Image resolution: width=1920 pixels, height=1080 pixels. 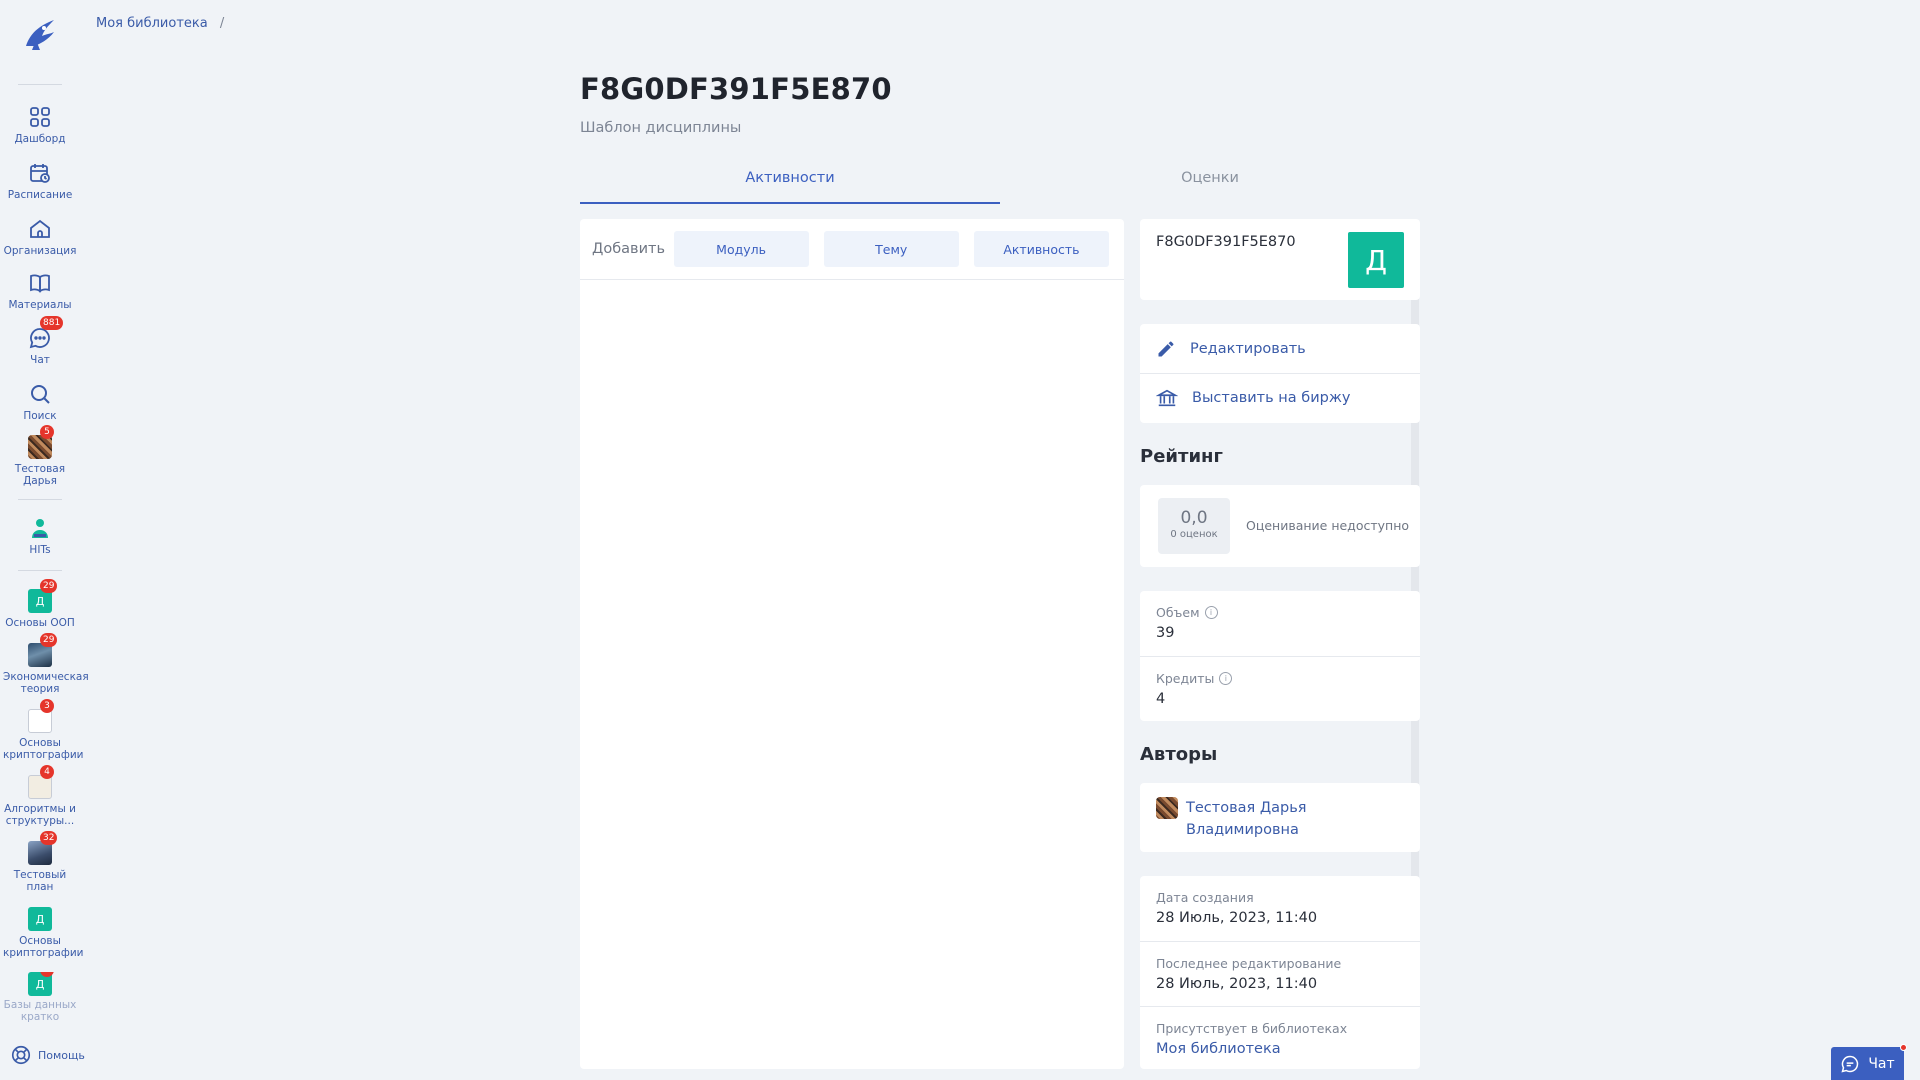 What do you see at coordinates (40, 305) in the screenshot?
I see `sidebar-item-label: Материалы` at bounding box center [40, 305].